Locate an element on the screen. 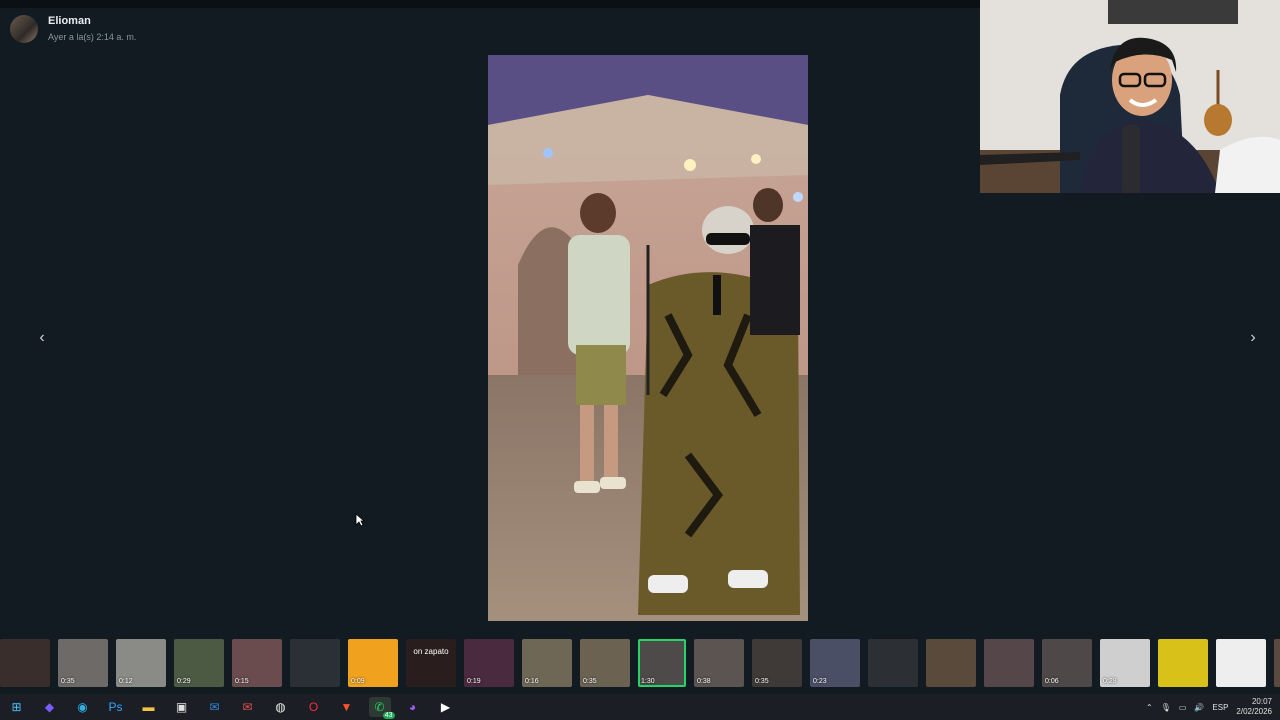  webcam-overlay is located at coordinates (1130, 96).